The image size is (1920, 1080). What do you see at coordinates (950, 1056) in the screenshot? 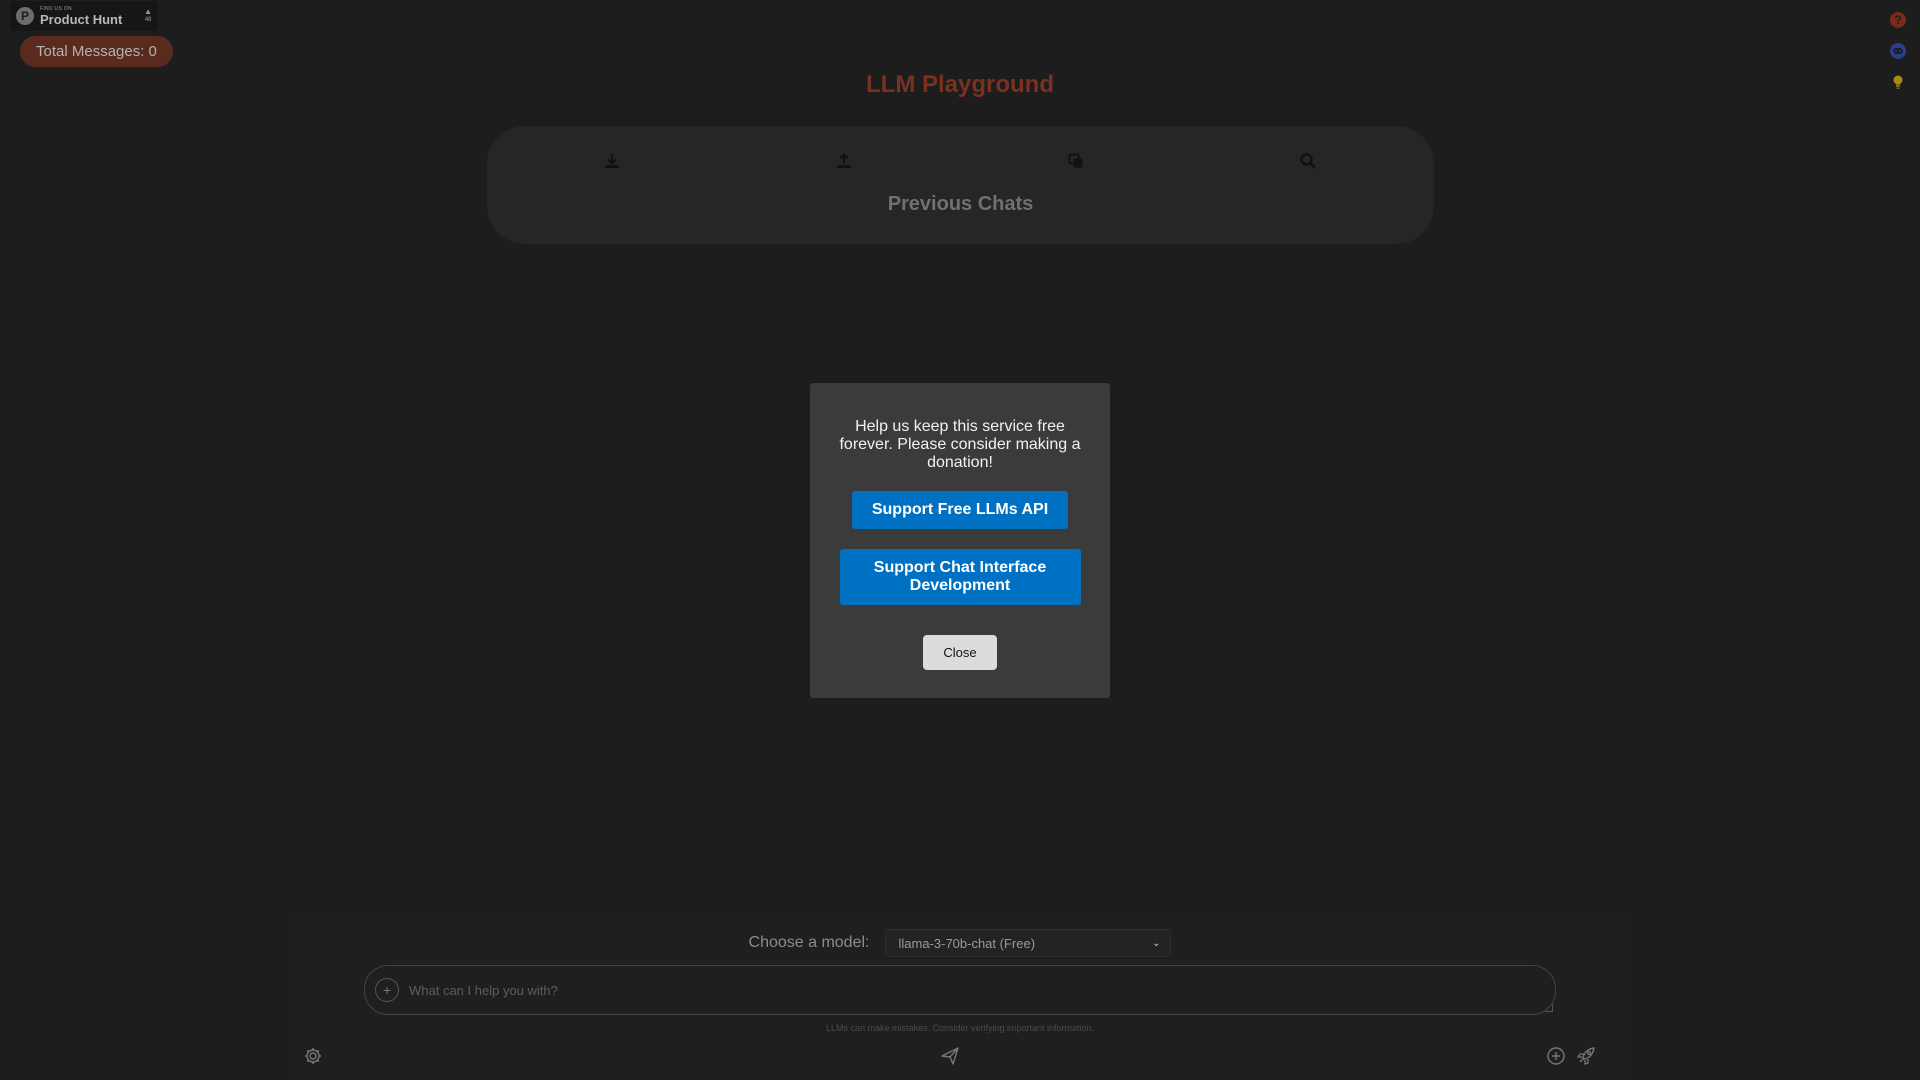
I see `send-icon` at bounding box center [950, 1056].